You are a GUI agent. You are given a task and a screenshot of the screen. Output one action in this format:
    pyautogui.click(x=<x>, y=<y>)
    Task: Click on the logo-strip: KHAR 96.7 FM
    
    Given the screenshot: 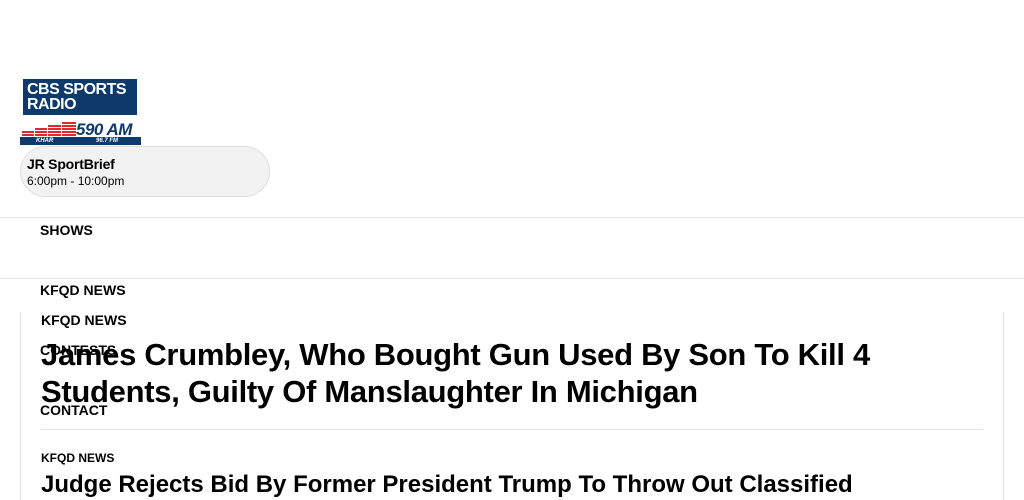 What is the action you would take?
    pyautogui.click(x=80, y=141)
    